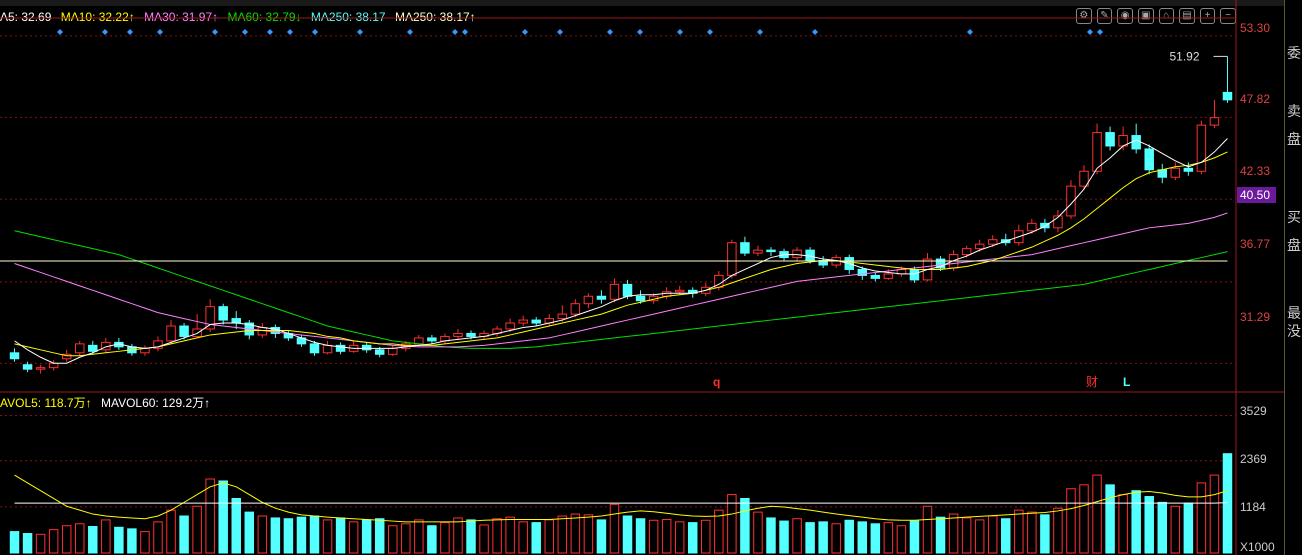 The image size is (1302, 555). What do you see at coordinates (1184, 56) in the screenshot?
I see `max-price-label: 51.92` at bounding box center [1184, 56].